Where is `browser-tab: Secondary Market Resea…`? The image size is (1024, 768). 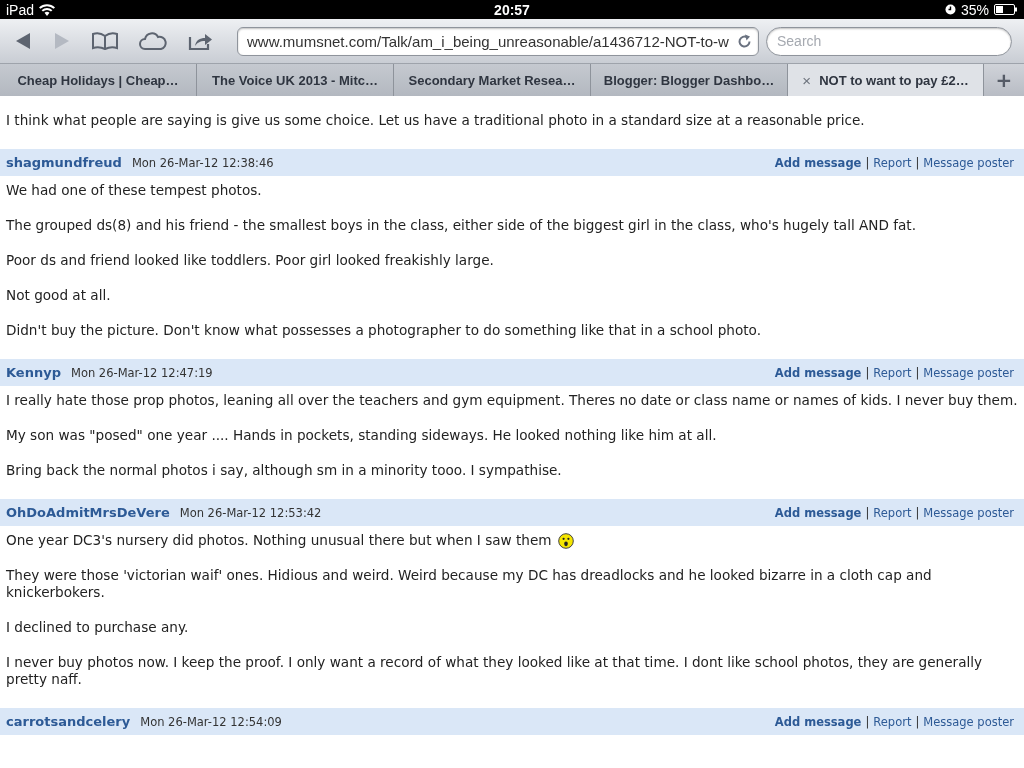 browser-tab: Secondary Market Resea… is located at coordinates (492, 80).